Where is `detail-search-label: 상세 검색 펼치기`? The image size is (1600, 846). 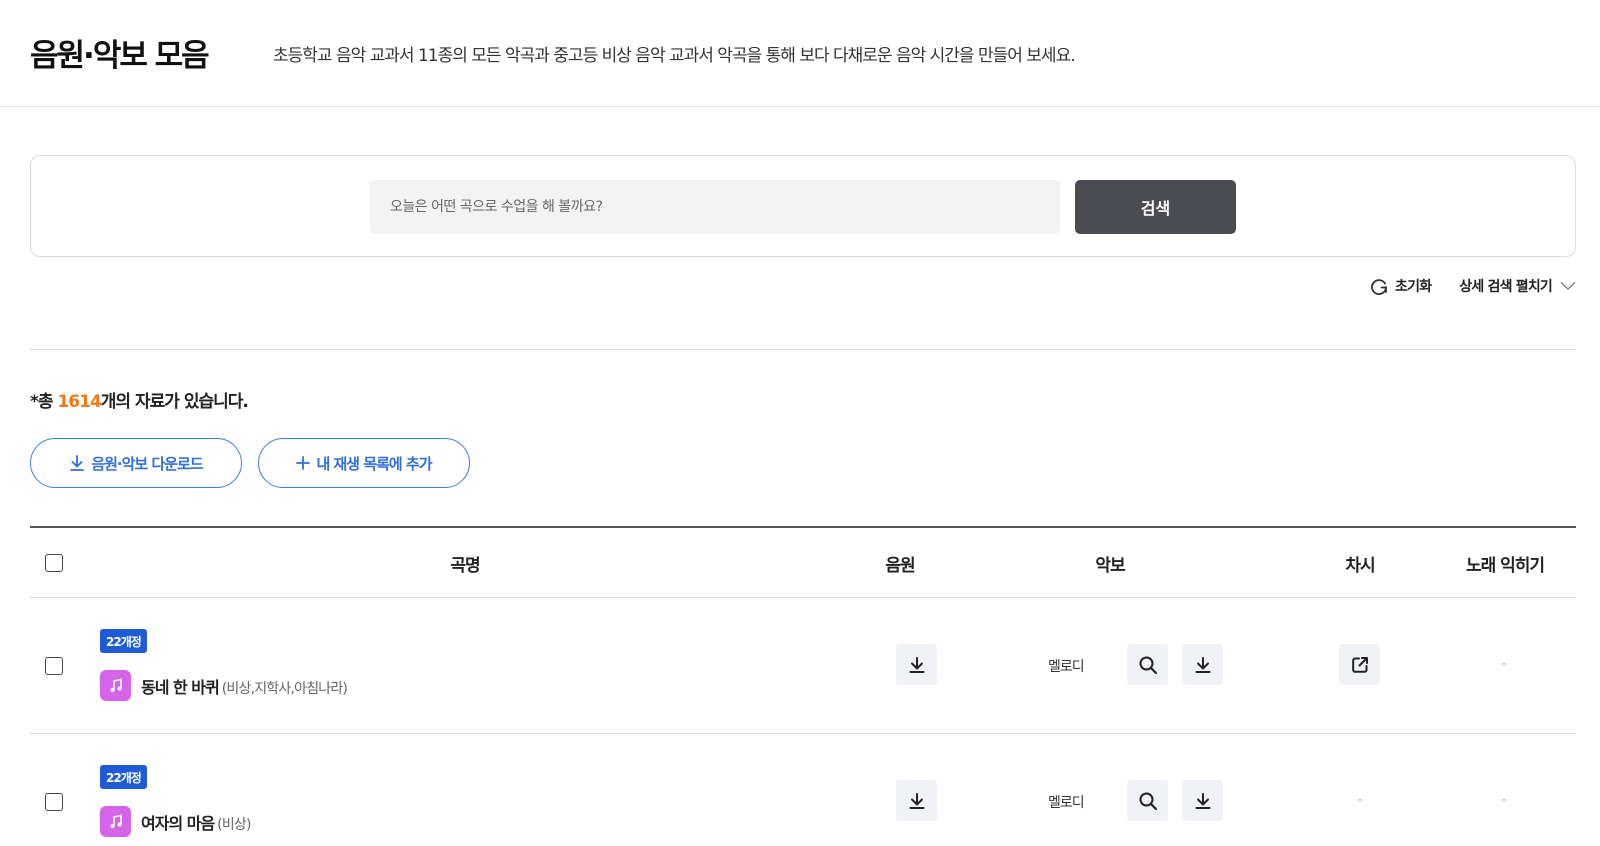 detail-search-label: 상세 검색 펼치기 is located at coordinates (1506, 287).